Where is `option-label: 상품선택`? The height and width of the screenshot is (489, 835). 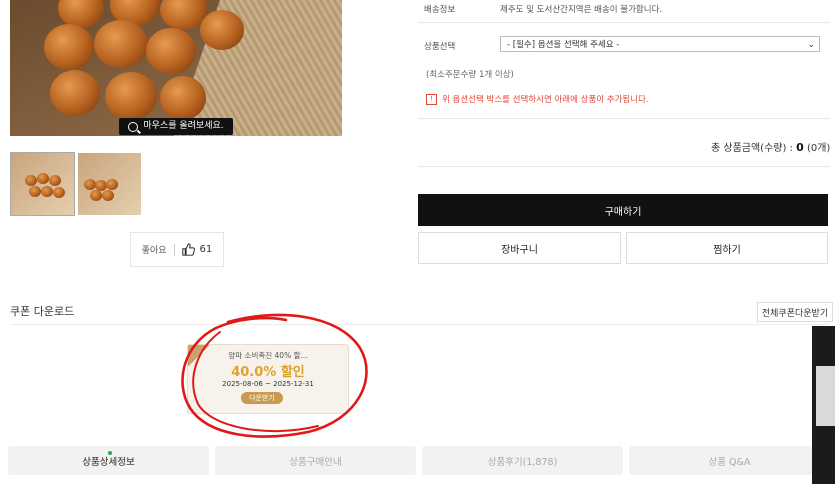 option-label: 상품선택 is located at coordinates (440, 47).